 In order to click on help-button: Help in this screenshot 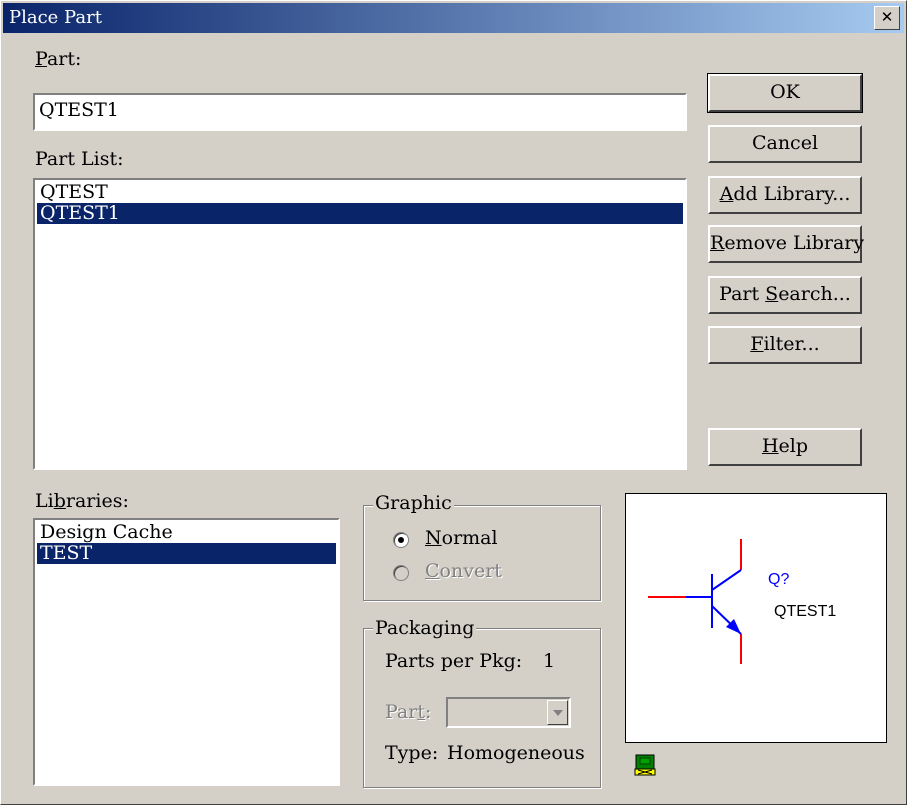, I will do `click(785, 447)`.